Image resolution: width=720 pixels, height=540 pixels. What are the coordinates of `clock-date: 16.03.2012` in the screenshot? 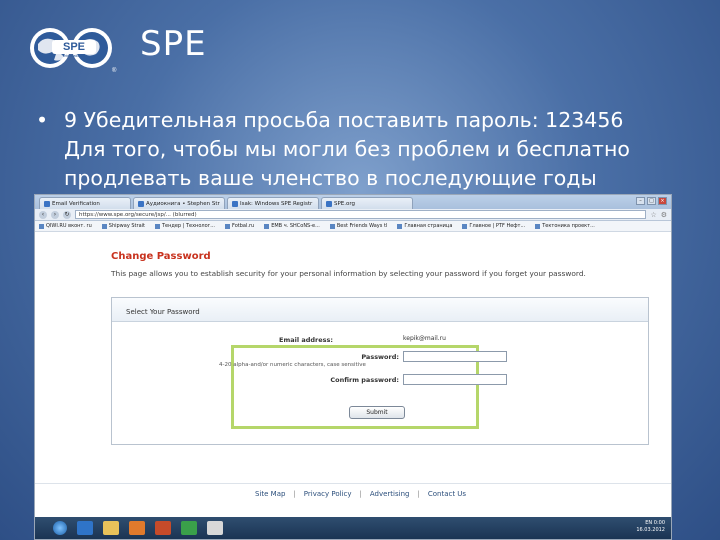 It's located at (650, 530).